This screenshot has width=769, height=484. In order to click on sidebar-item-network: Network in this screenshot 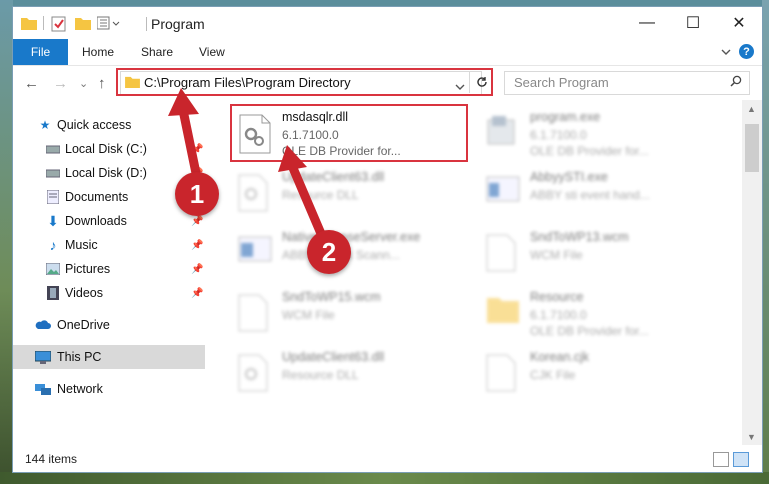, I will do `click(109, 389)`.